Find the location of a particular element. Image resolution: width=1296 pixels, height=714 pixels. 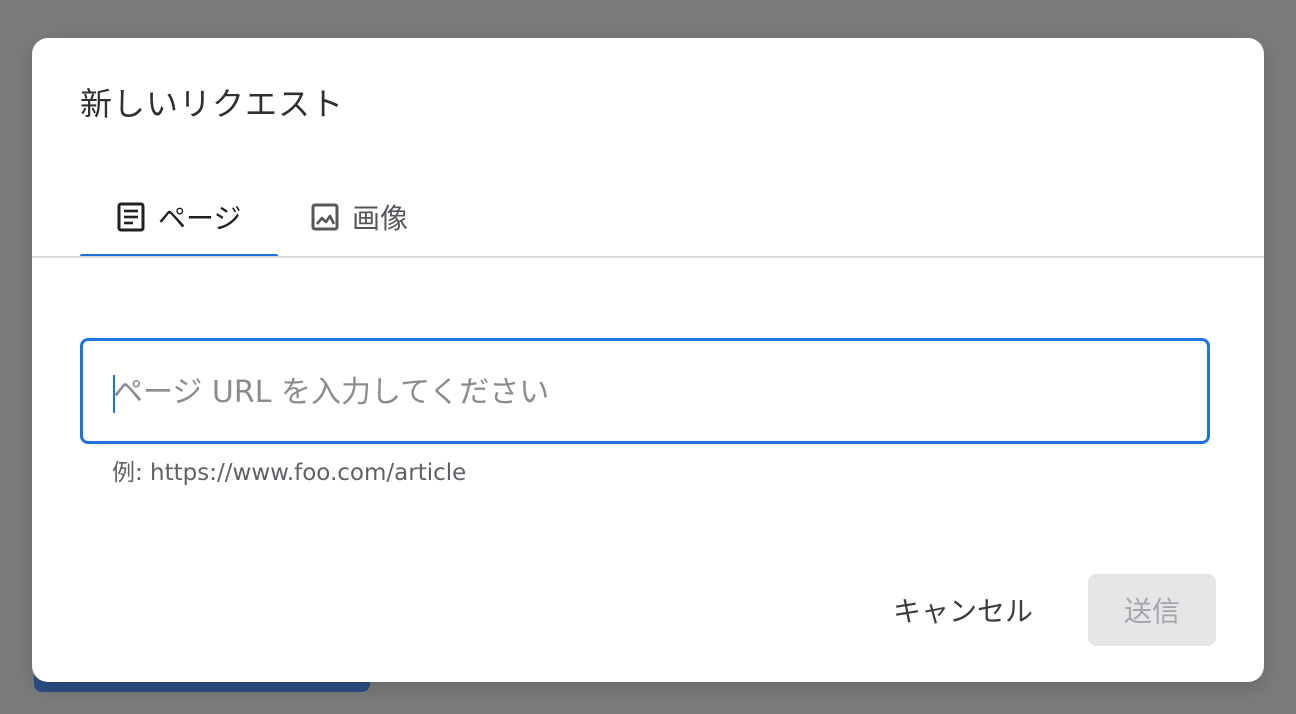

tab-page-label: ページ is located at coordinates (200, 218).